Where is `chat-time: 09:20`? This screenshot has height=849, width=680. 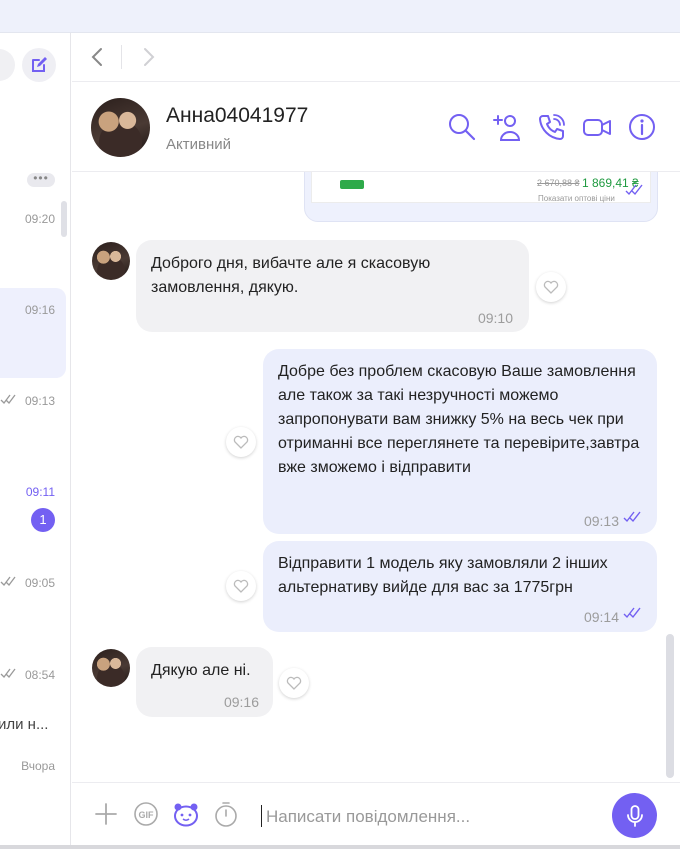
chat-time: 09:20 is located at coordinates (39, 219).